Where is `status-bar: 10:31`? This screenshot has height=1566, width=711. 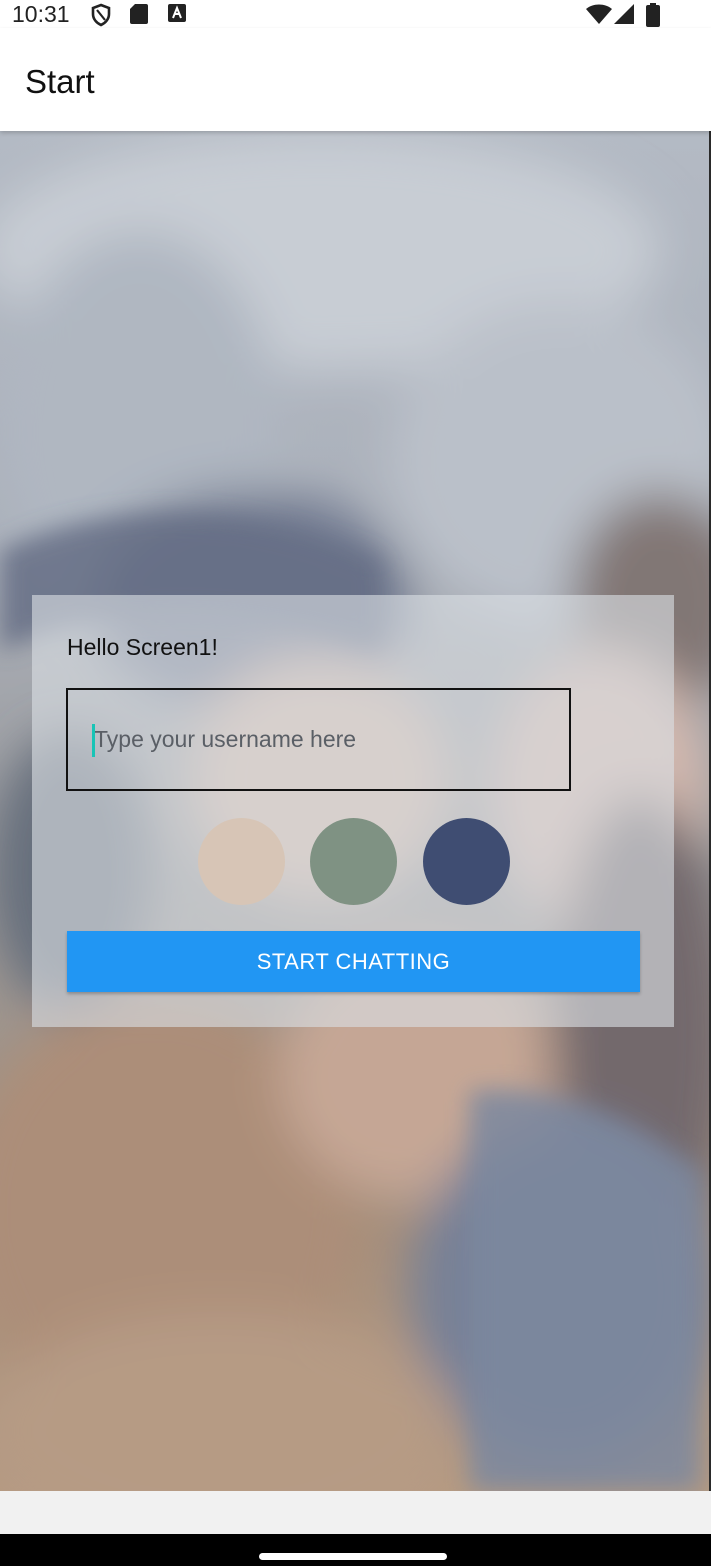 status-bar: 10:31 is located at coordinates (355, 14).